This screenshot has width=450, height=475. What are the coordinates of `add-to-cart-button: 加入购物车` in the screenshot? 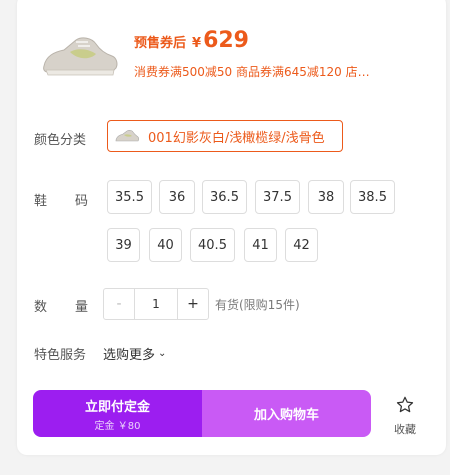 It's located at (286, 413).